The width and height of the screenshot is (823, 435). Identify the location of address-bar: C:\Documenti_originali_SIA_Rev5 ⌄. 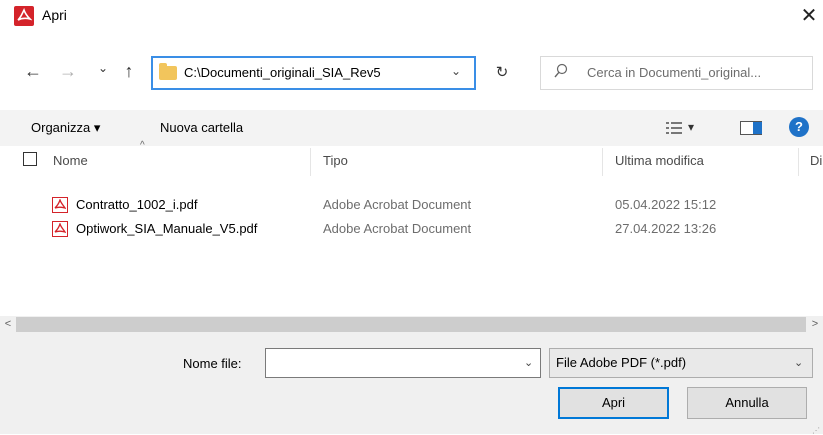
(313, 73).